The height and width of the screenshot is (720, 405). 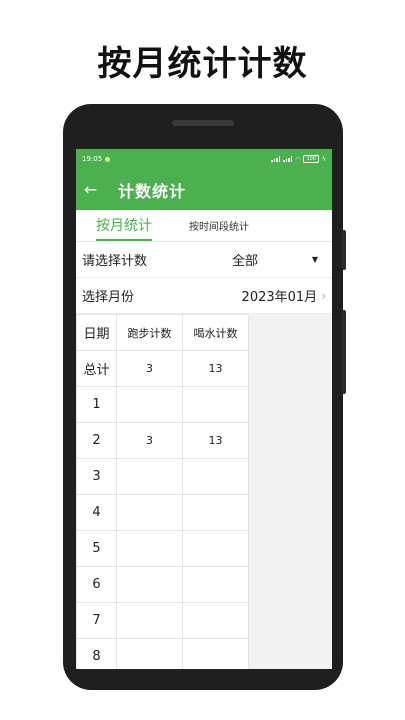 What do you see at coordinates (298, 159) in the screenshot?
I see `wifi-icon: ◠` at bounding box center [298, 159].